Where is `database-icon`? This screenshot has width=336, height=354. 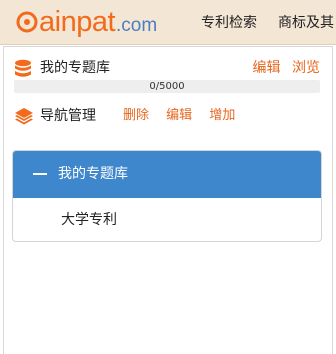 database-icon is located at coordinates (23, 68).